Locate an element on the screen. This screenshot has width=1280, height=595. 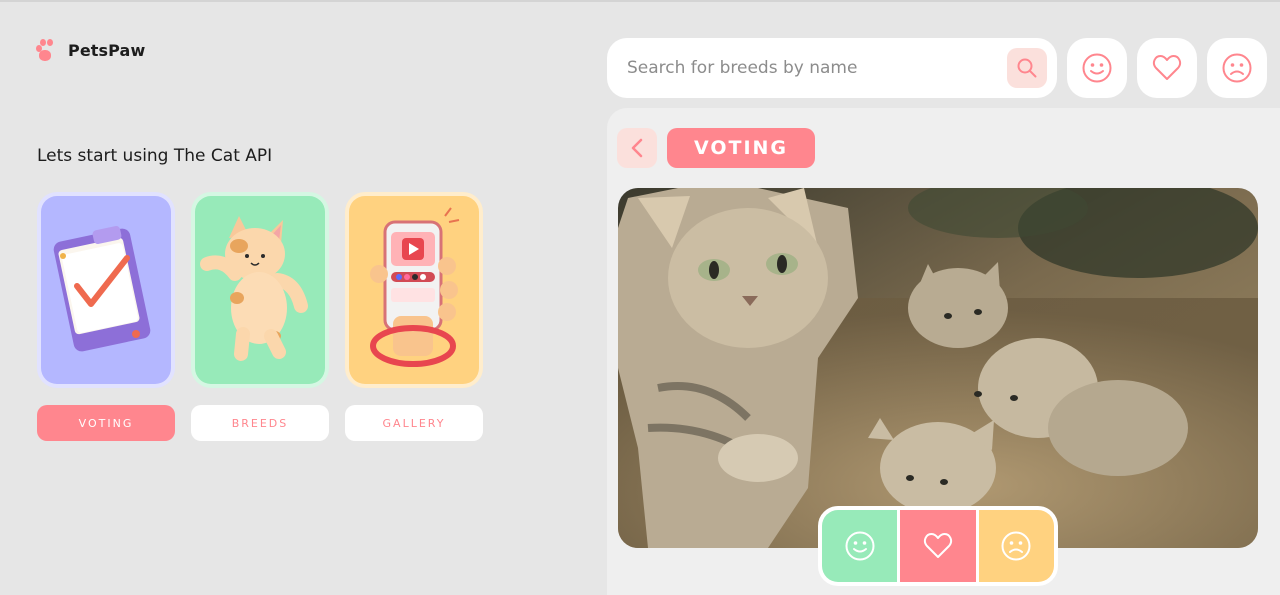
back-button is located at coordinates (637, 148).